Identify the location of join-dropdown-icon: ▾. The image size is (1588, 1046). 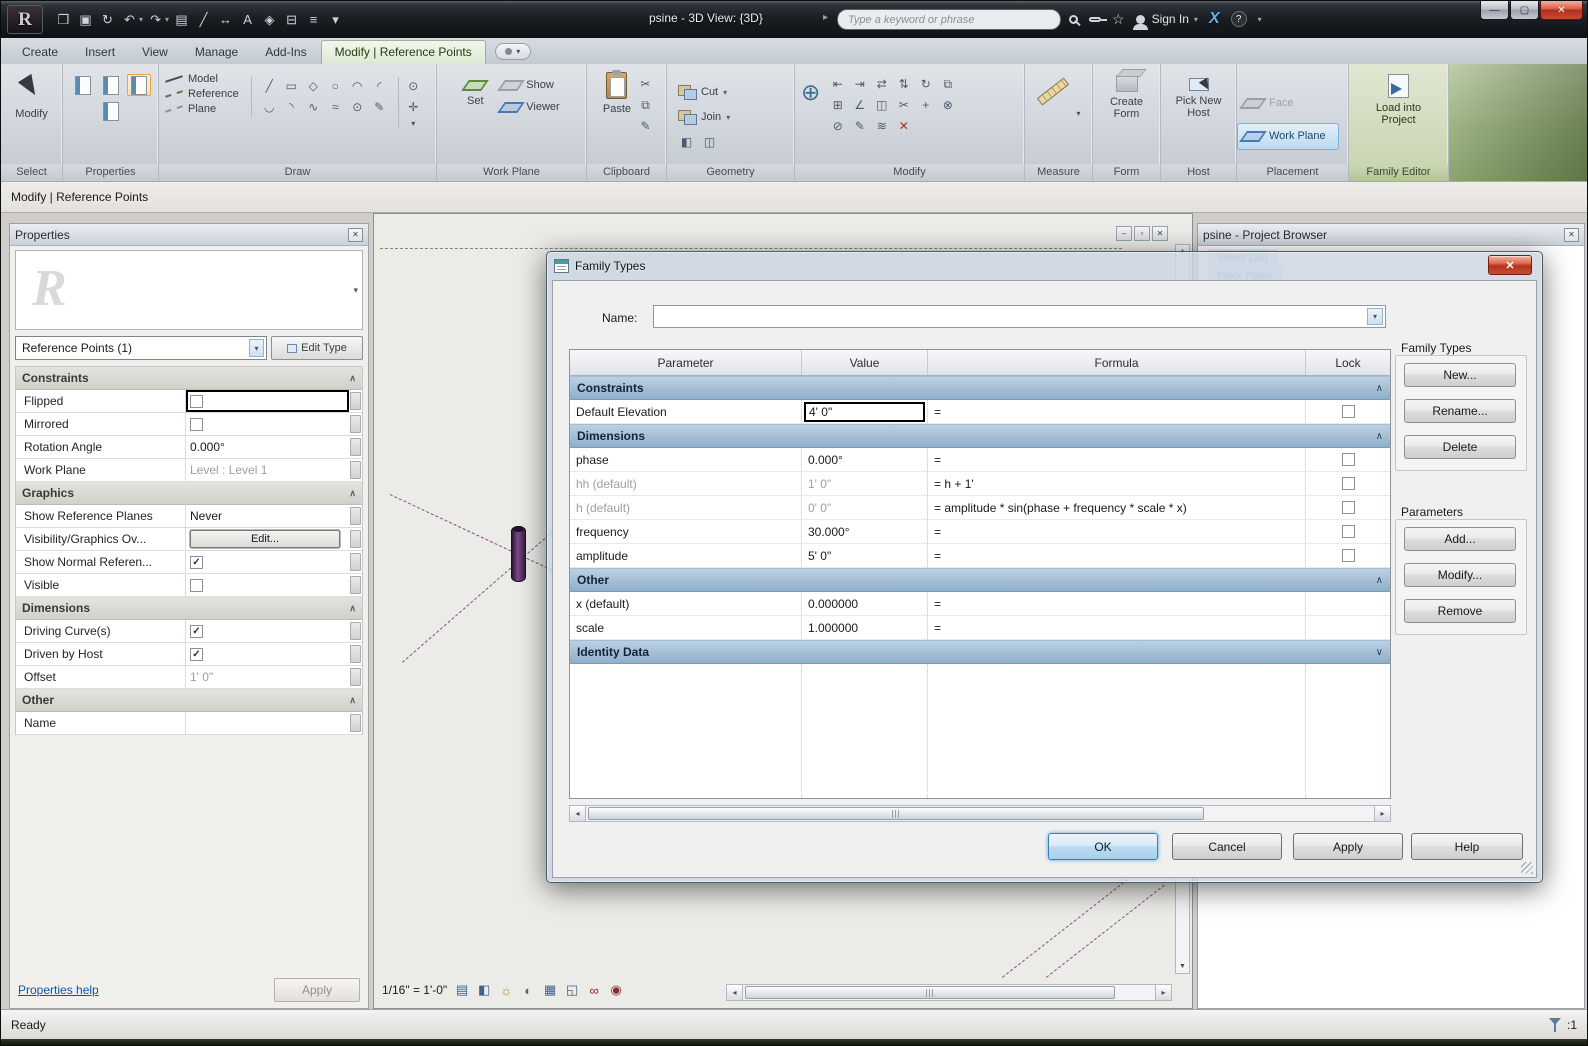
(728, 117).